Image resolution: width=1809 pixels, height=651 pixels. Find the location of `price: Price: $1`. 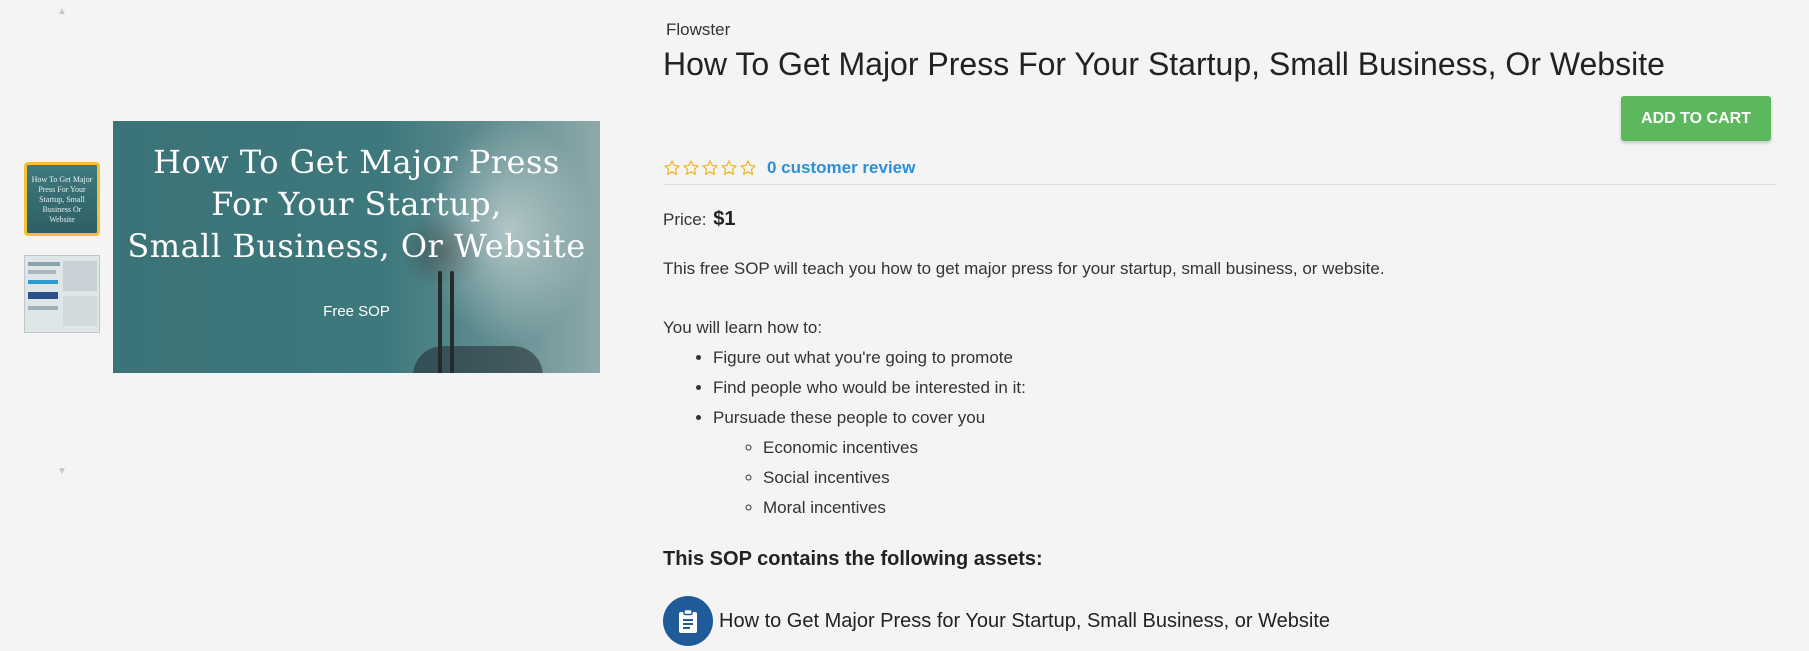

price: Price: $1 is located at coordinates (699, 219).